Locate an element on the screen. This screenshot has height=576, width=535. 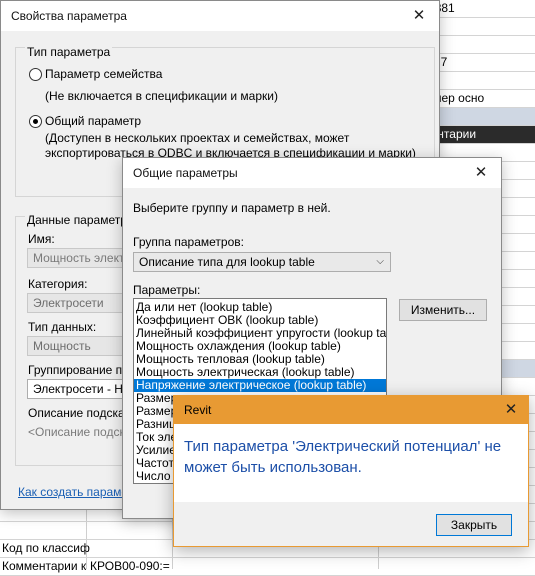
chevron-down-icon: ⌵ is located at coordinates (380, 261).